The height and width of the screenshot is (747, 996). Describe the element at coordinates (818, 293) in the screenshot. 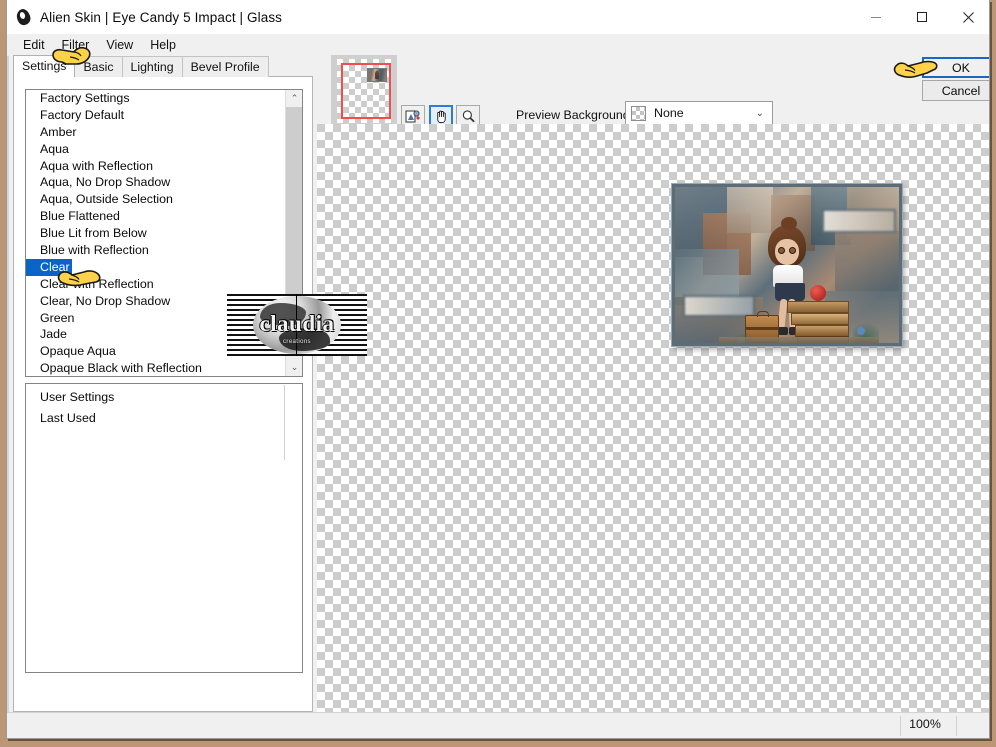

I see `artwork-apple` at that location.